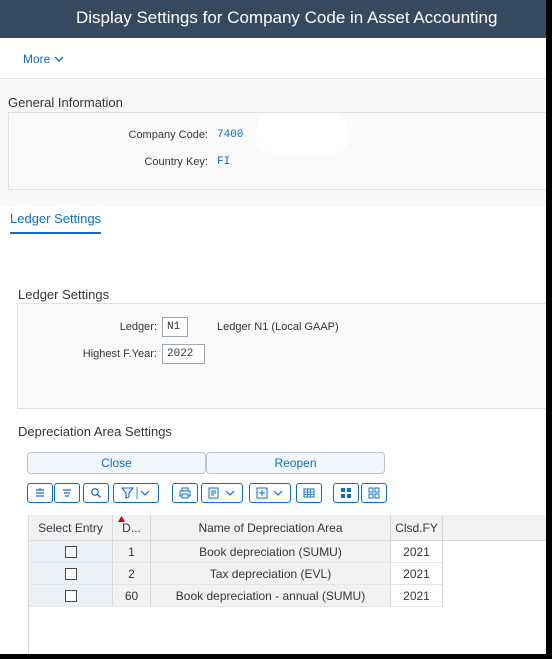 This screenshot has height=659, width=552. What do you see at coordinates (95, 431) in the screenshot?
I see `depreciation-settings-title: Depreciation Area Settings` at bounding box center [95, 431].